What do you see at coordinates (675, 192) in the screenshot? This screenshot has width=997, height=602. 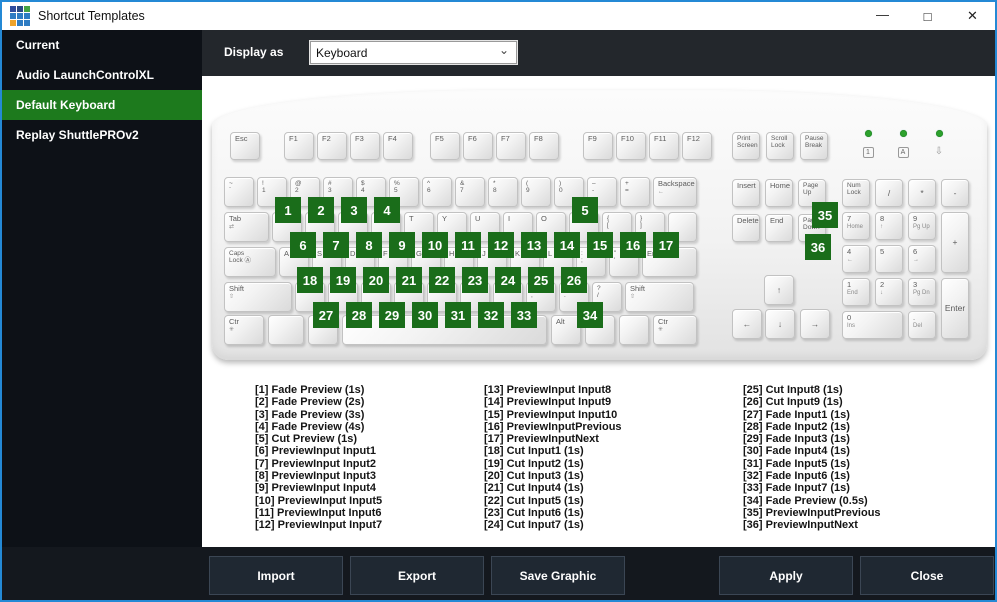 I see `key-backspace: Backspace ←` at bounding box center [675, 192].